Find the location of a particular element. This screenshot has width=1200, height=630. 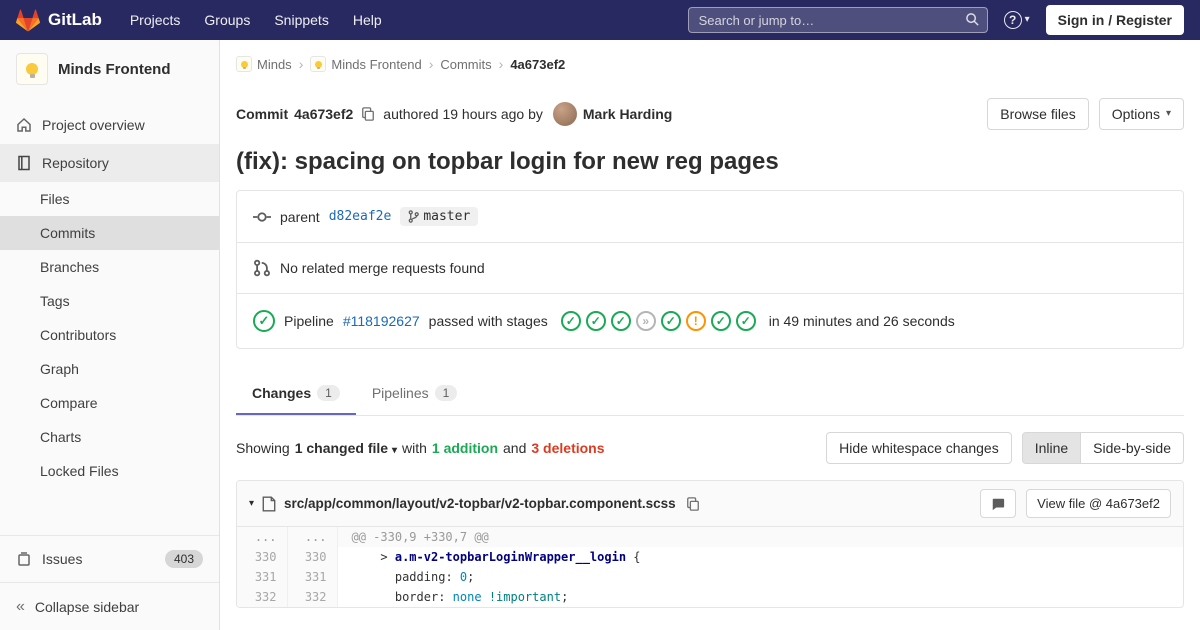

sidebar-item-locked-files: Locked Files is located at coordinates (109, 471).